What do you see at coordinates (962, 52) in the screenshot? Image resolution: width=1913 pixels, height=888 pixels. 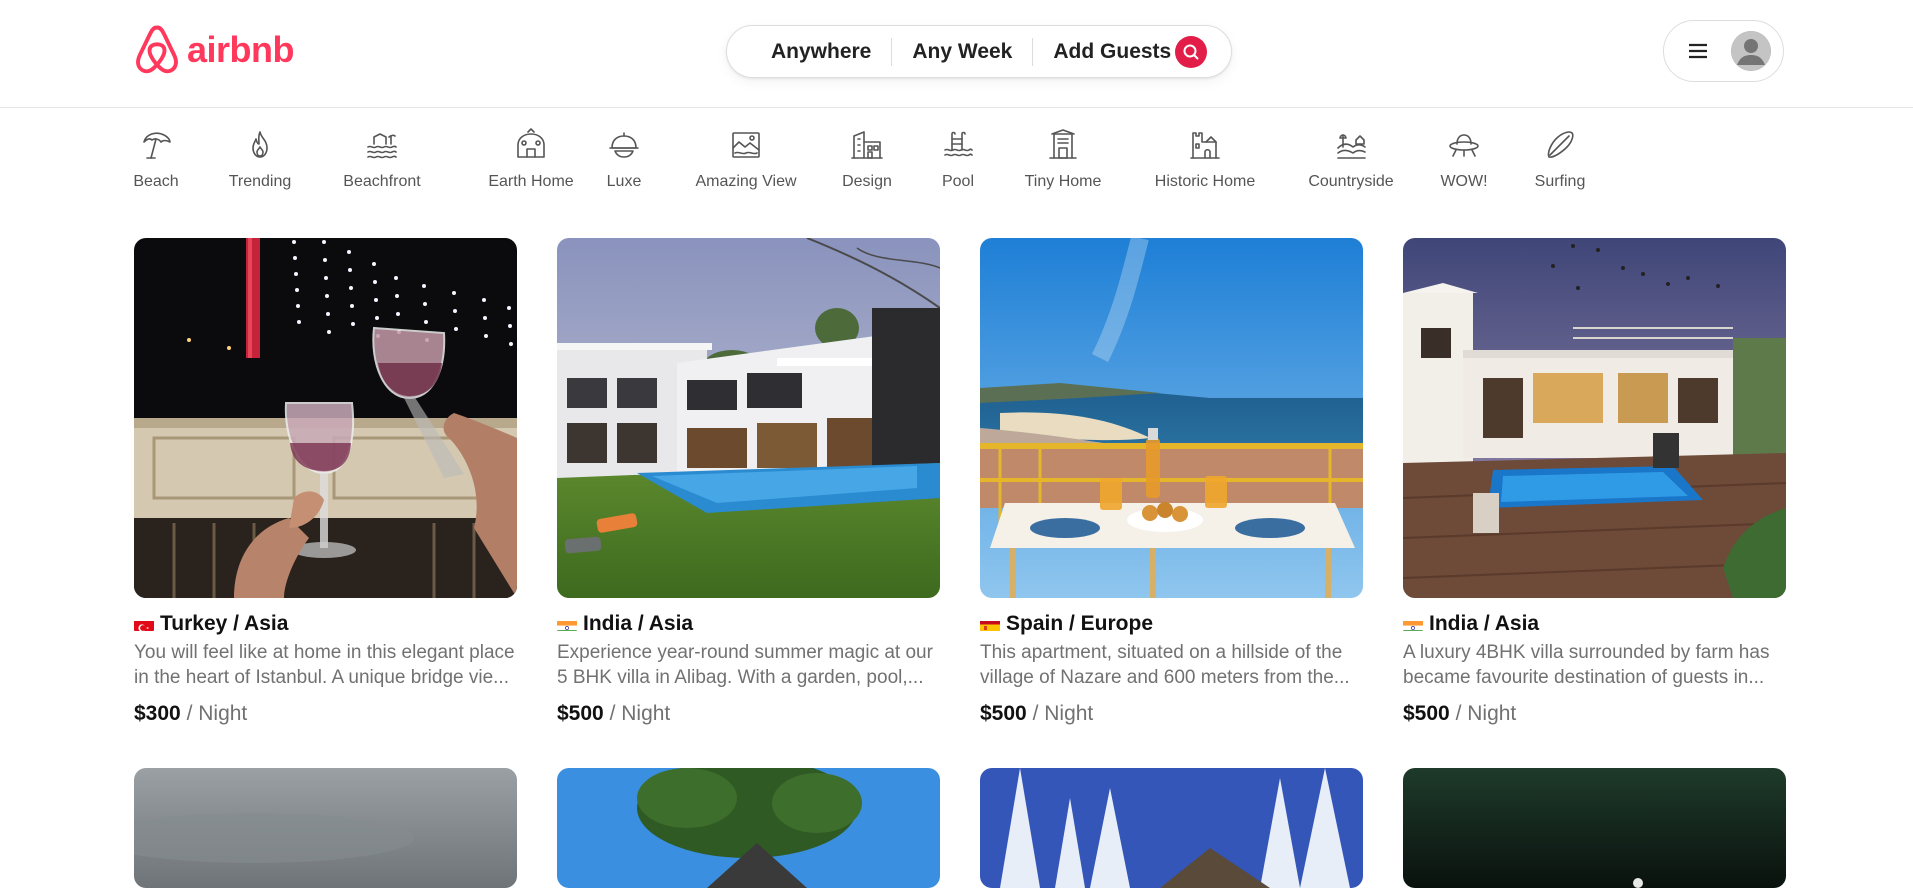 I see `search-when: Any Week` at bounding box center [962, 52].